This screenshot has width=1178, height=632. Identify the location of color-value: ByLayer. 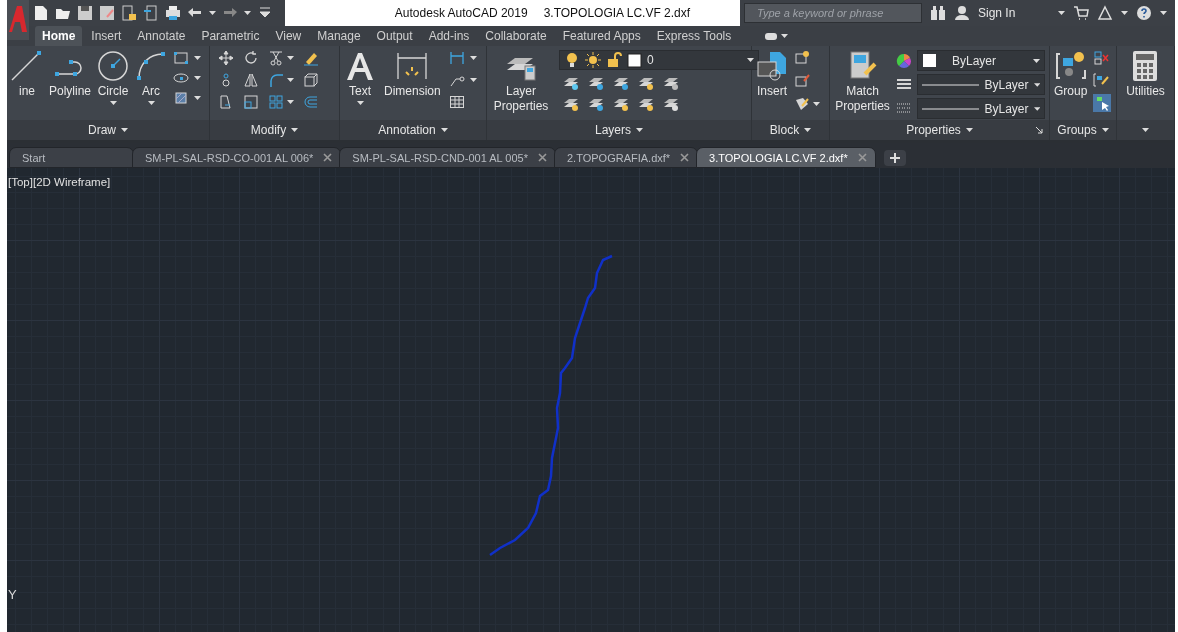
(974, 60).